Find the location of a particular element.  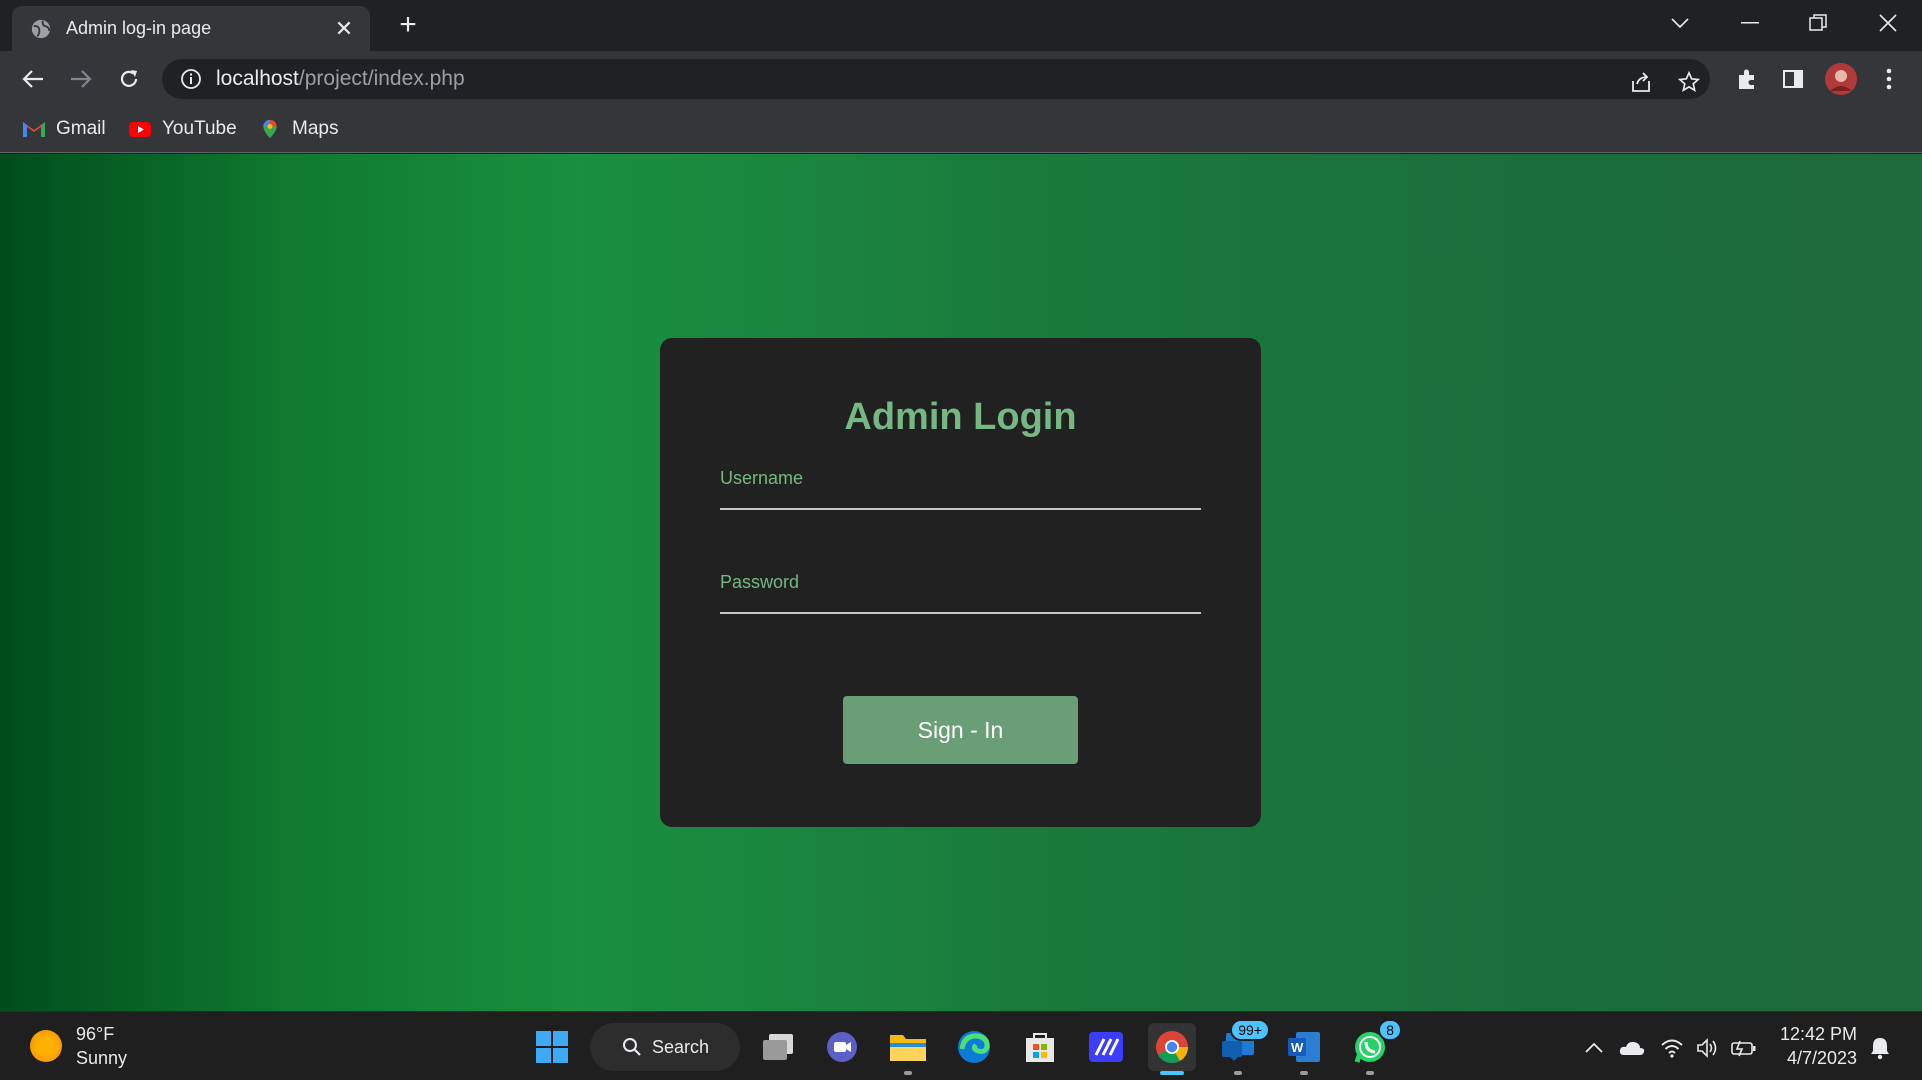

profile-avatar is located at coordinates (1841, 79).